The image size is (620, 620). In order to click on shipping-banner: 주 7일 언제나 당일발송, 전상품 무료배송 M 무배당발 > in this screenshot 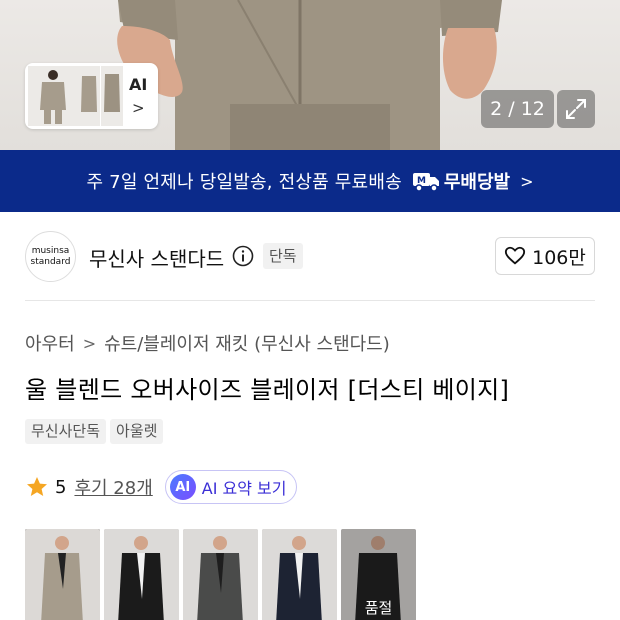, I will do `click(310, 181)`.